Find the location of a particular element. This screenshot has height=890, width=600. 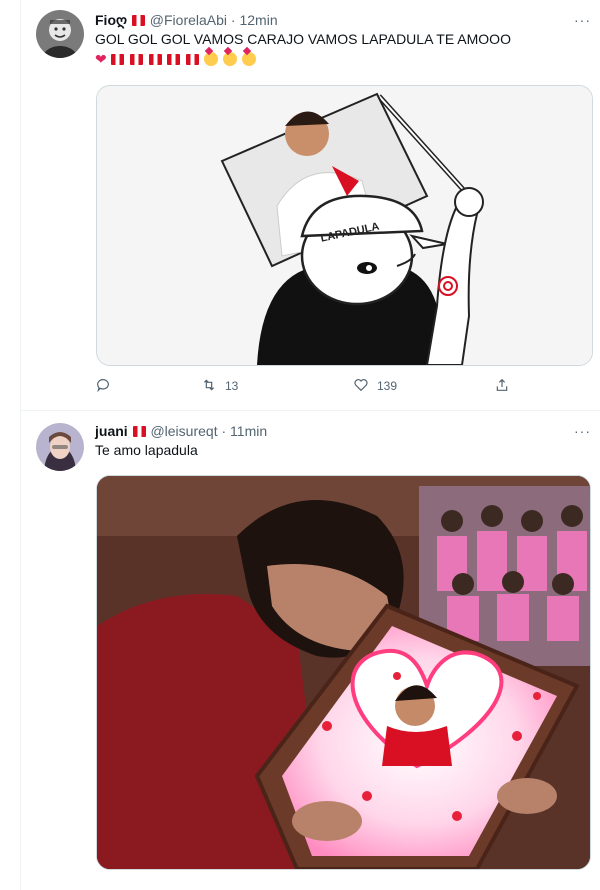

share-button is located at coordinates (502, 386).